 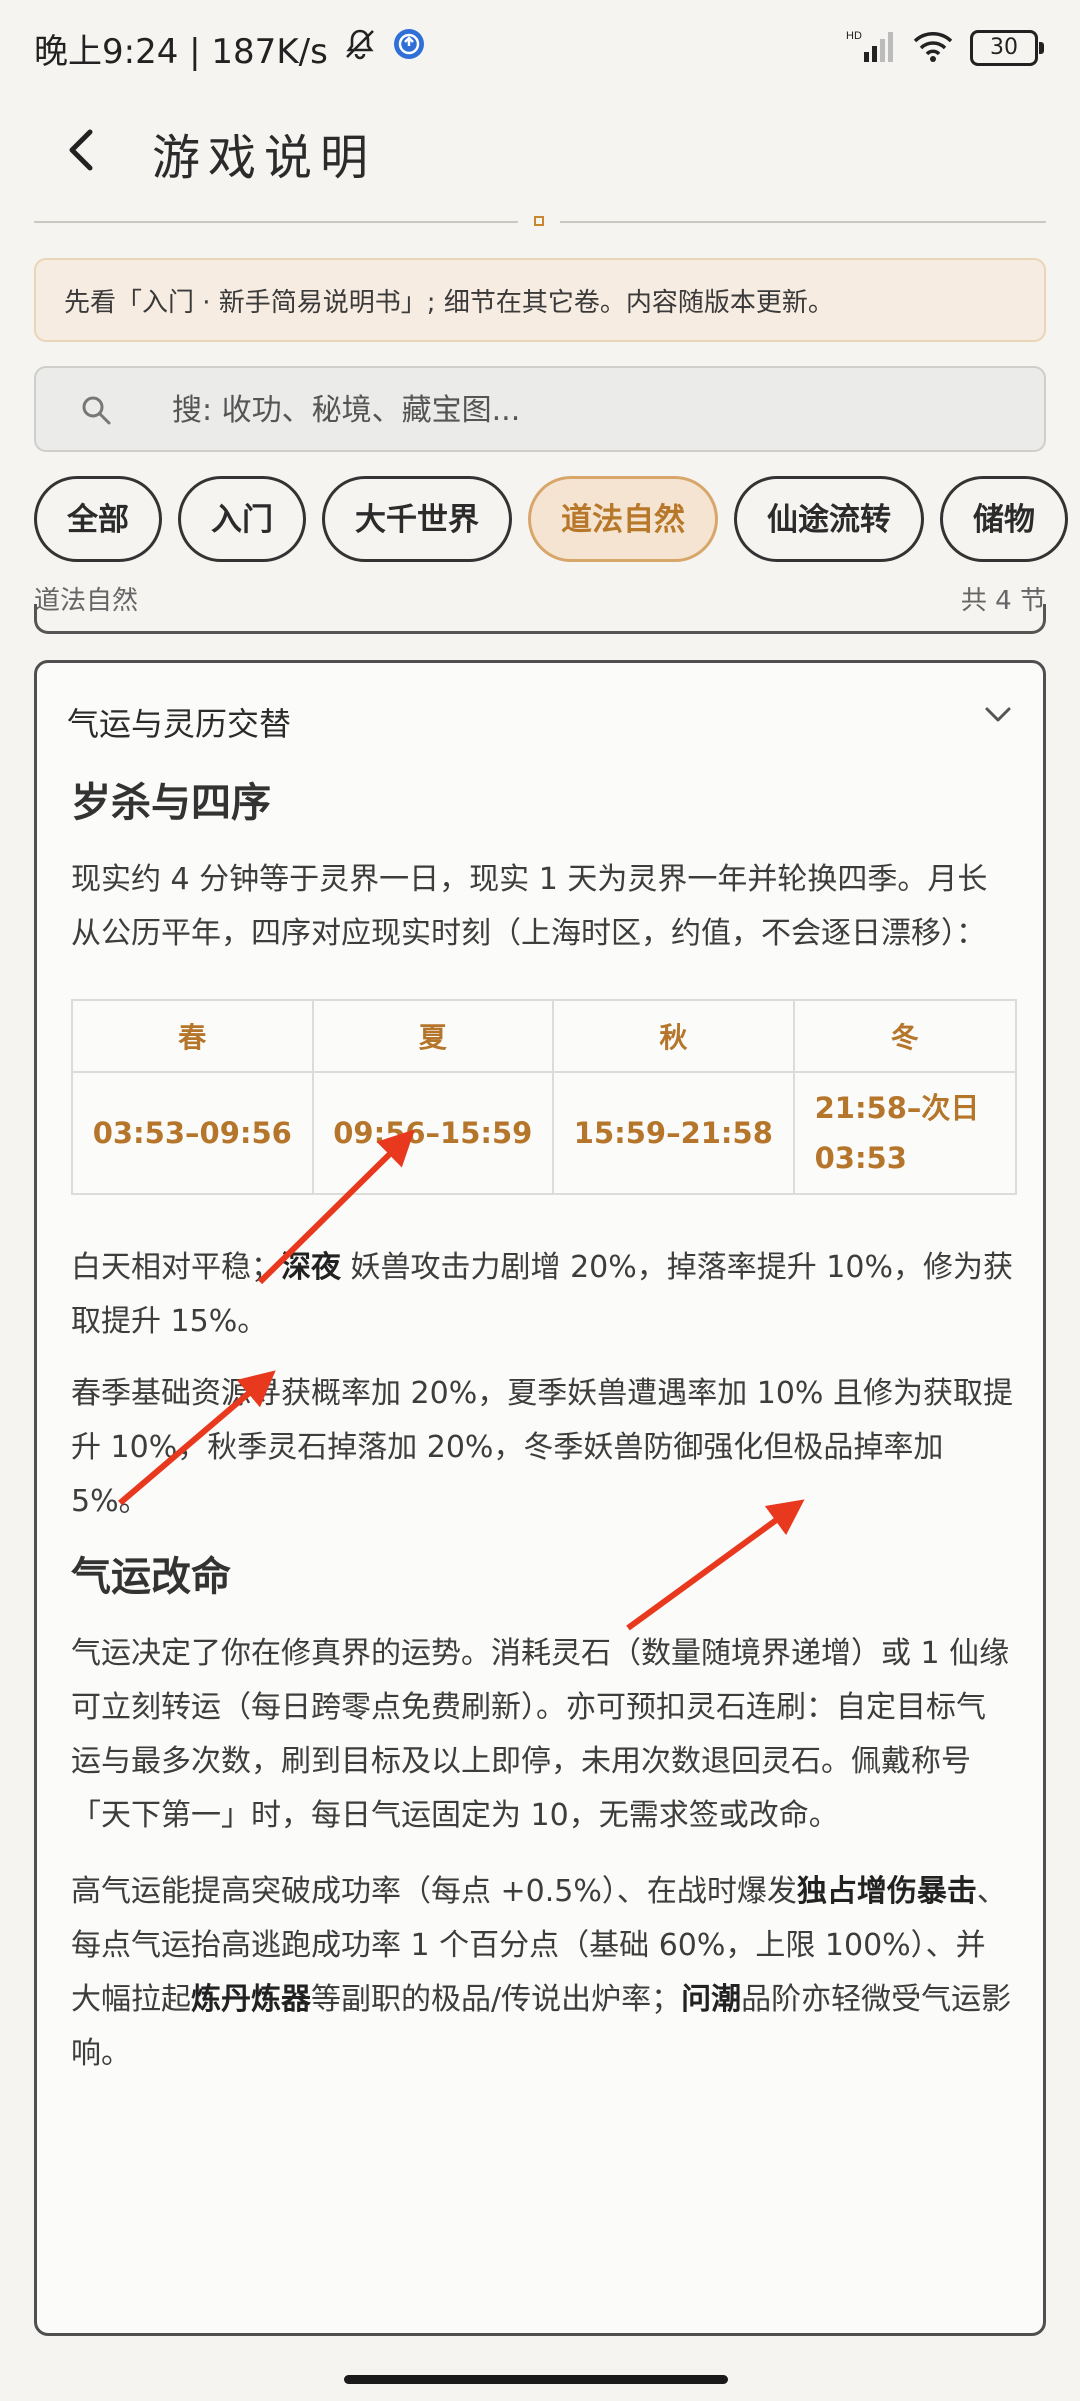 What do you see at coordinates (592, 410) in the screenshot?
I see `search-input` at bounding box center [592, 410].